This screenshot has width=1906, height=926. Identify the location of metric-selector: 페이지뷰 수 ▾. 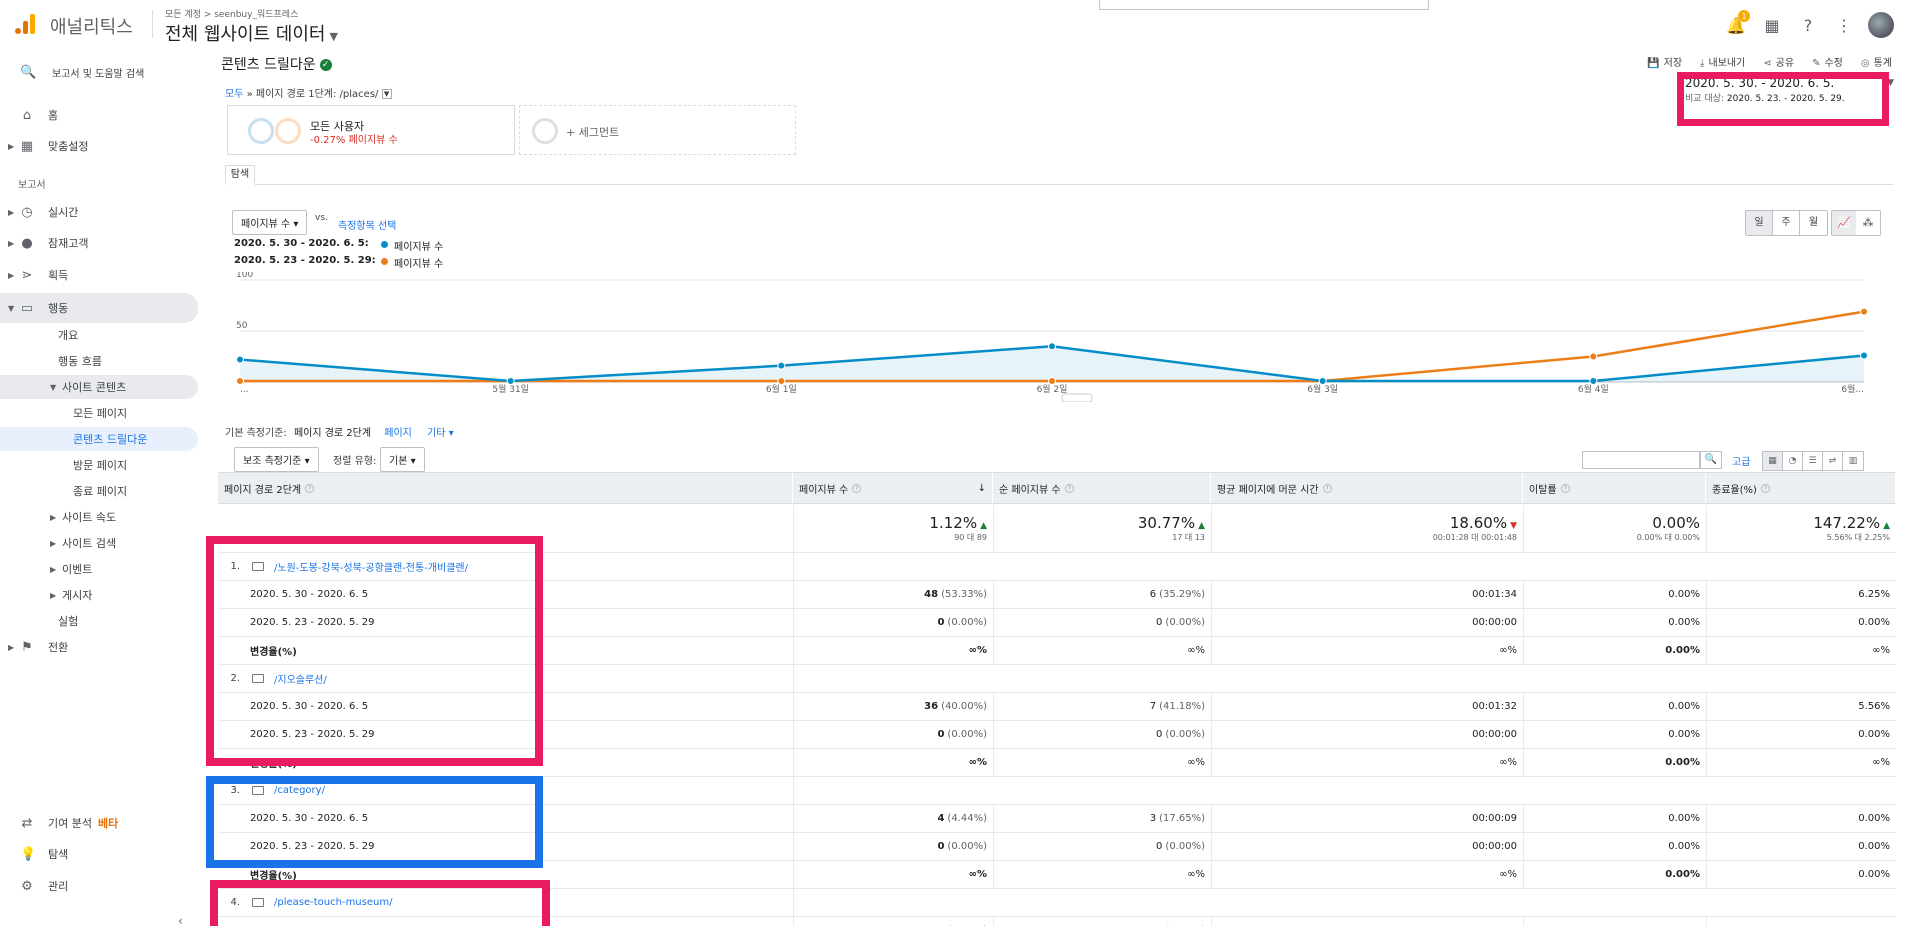
(270, 222).